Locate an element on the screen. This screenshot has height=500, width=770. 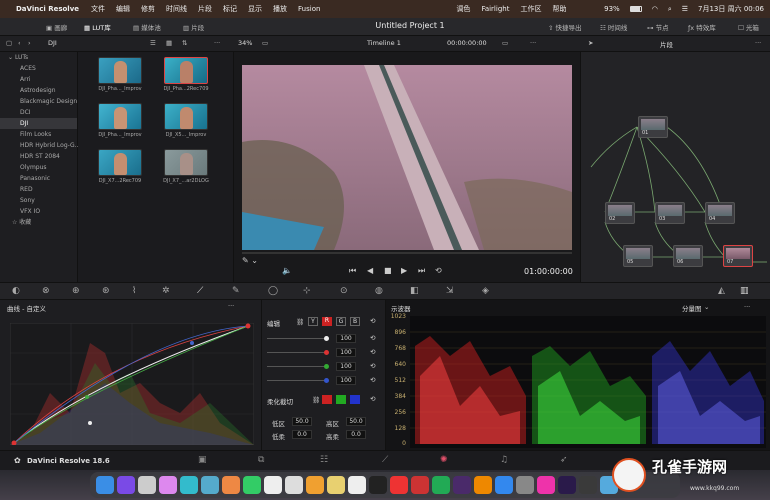
more-icon: ··· is located at coordinates (217, 43).